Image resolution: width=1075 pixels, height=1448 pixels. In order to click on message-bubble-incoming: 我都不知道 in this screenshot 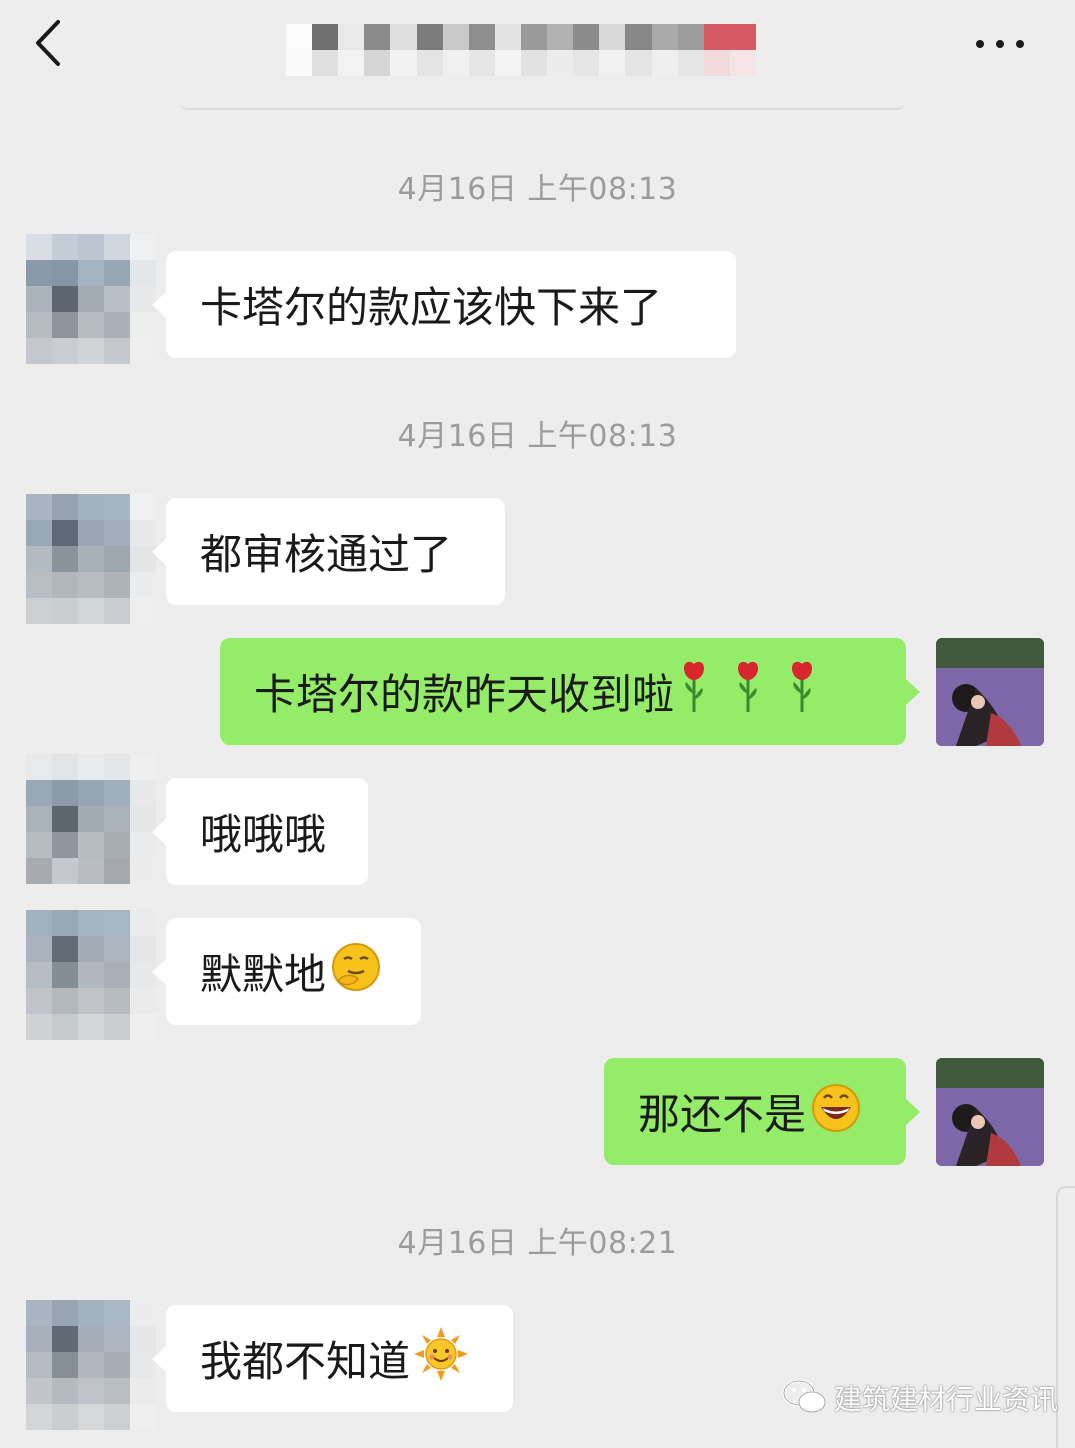, I will do `click(332, 1358)`.